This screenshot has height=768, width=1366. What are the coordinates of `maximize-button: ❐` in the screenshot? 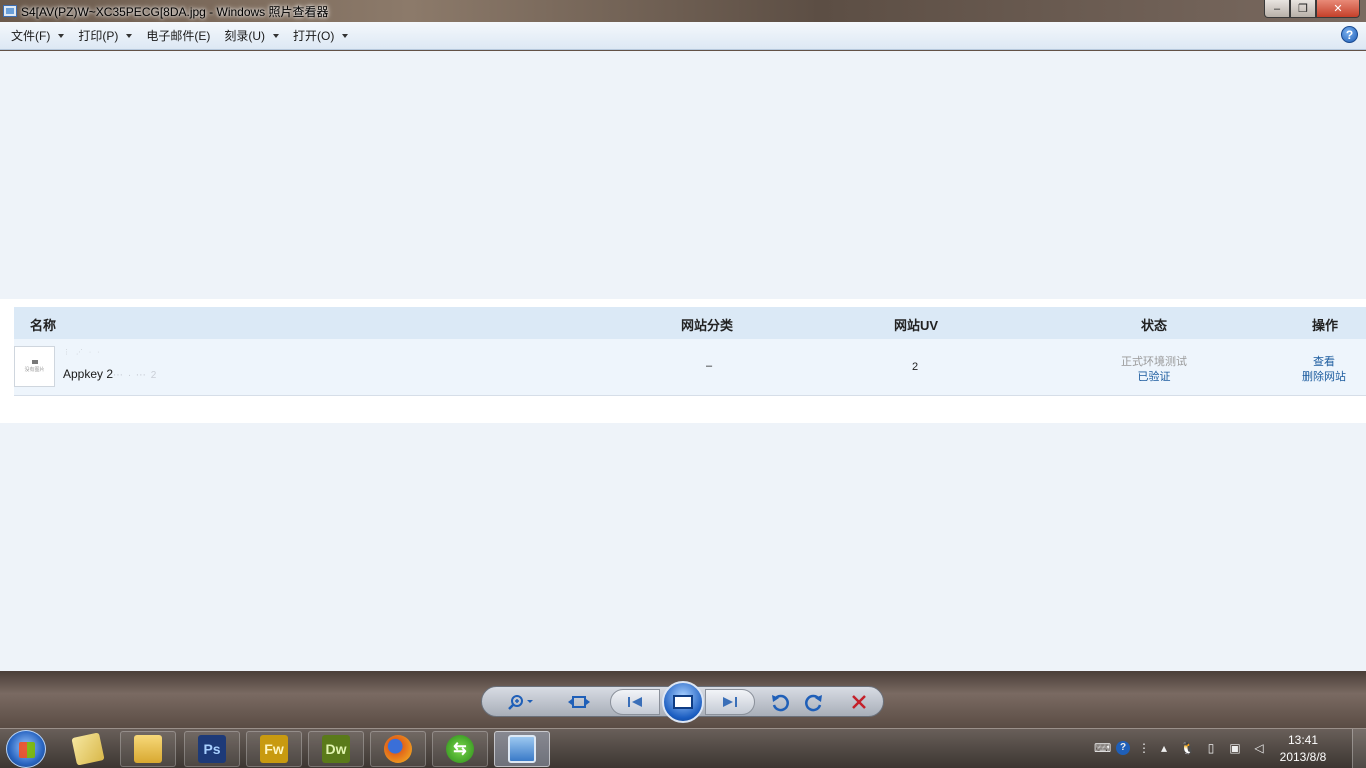 It's located at (1303, 9).